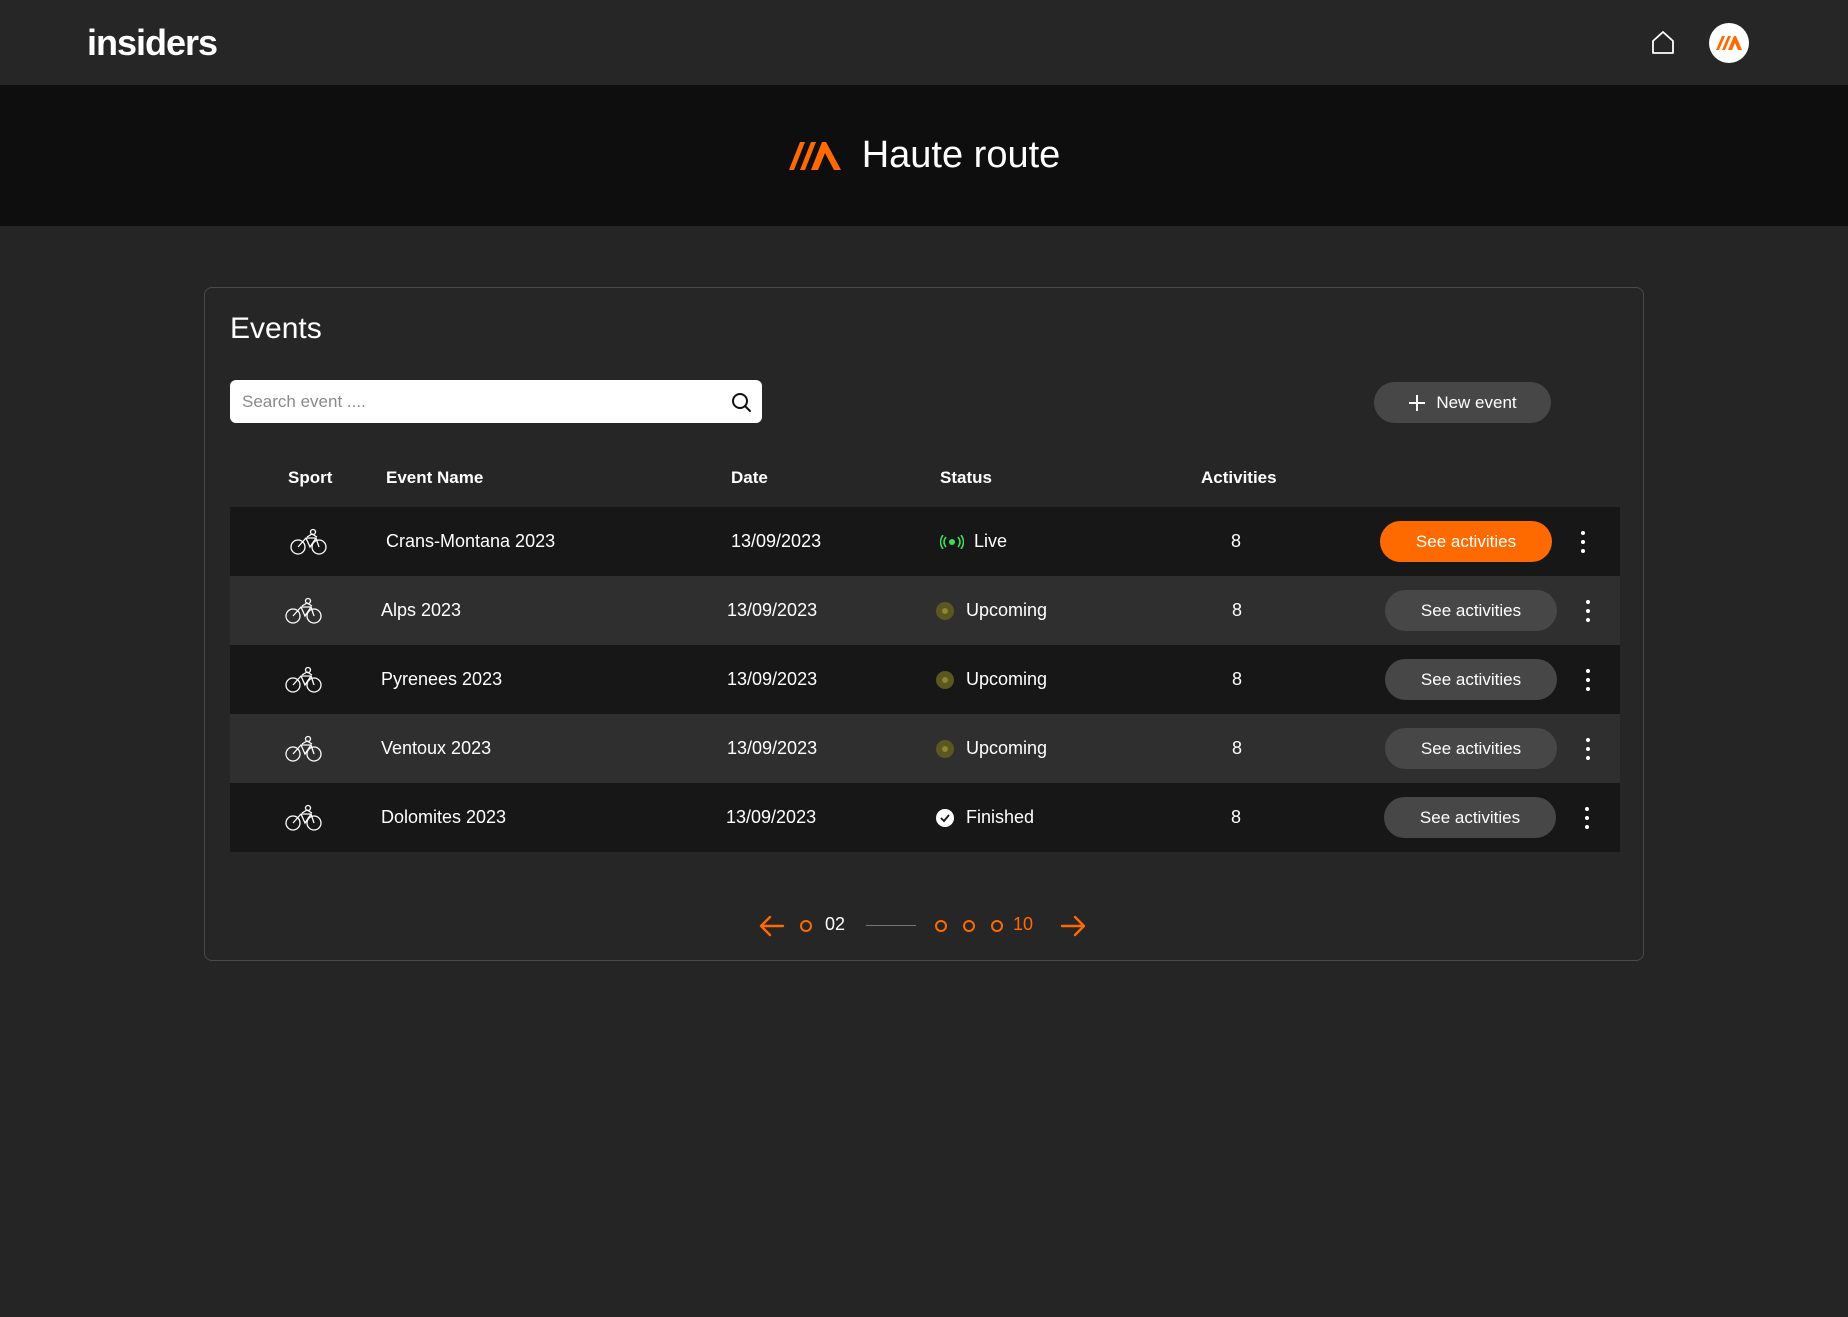 The image size is (1848, 1317). What do you see at coordinates (1239, 477) in the screenshot?
I see `column-activities: Activities` at bounding box center [1239, 477].